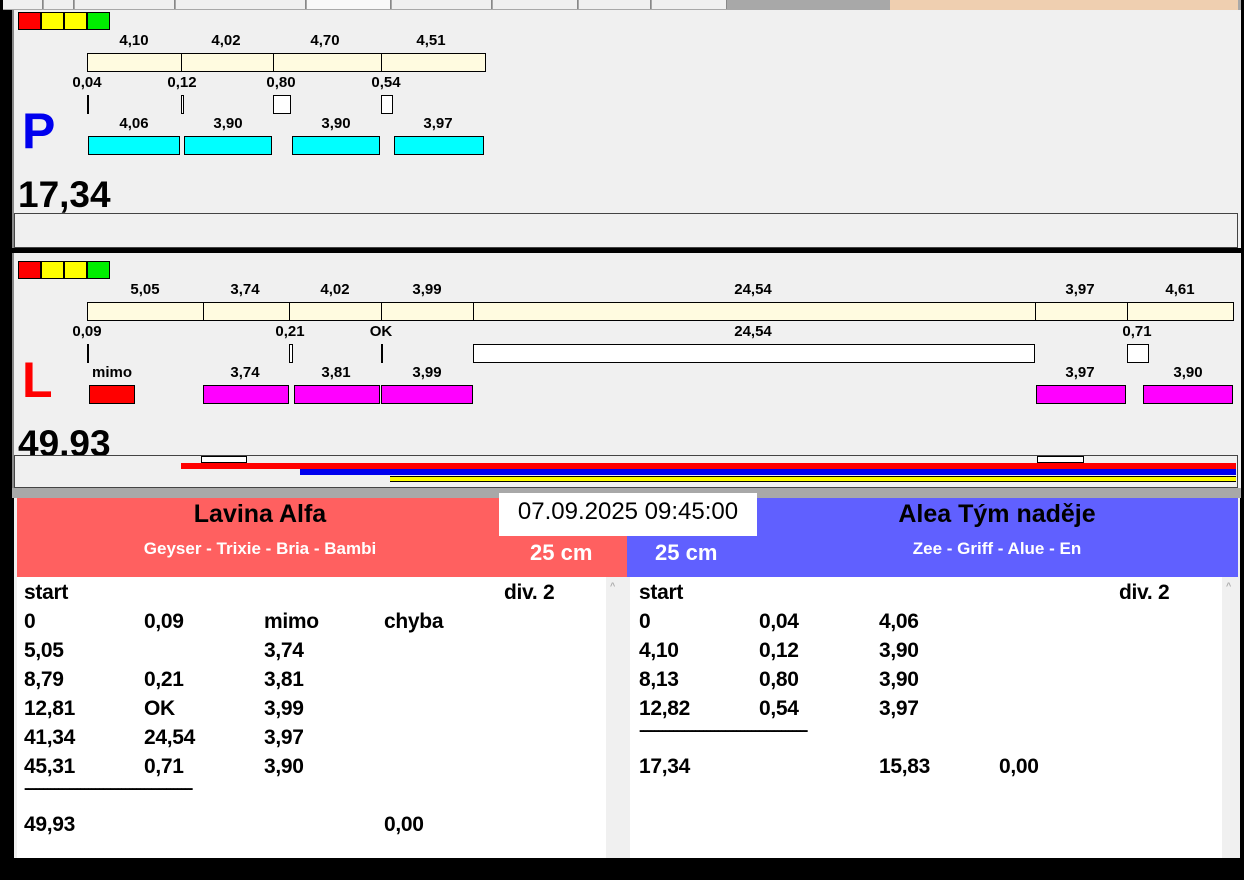 The height and width of the screenshot is (880, 1244). I want to click on list-cell: 0,09, so click(164, 621).